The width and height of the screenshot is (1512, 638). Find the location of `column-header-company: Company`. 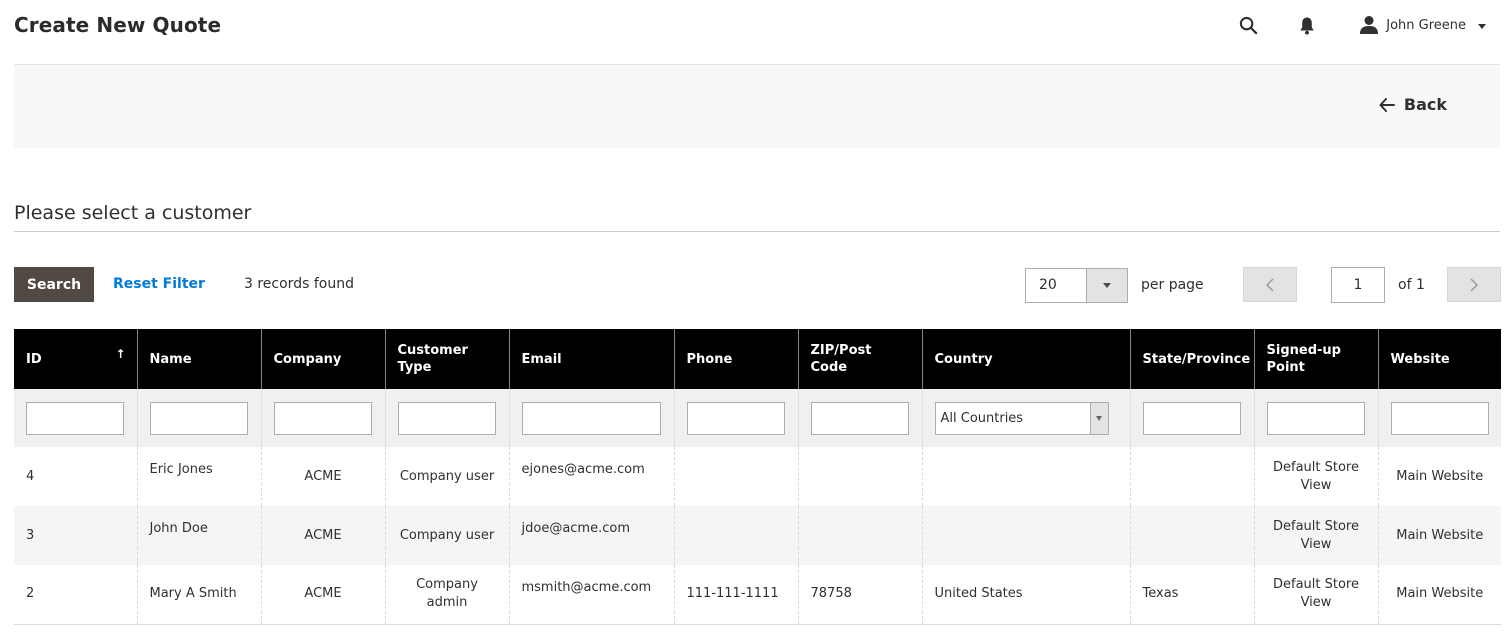

column-header-company: Company is located at coordinates (323, 359).